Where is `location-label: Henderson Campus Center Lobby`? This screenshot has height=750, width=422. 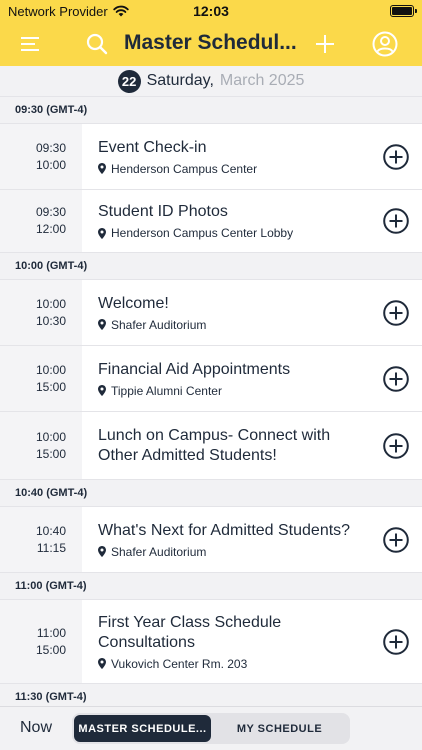 location-label: Henderson Campus Center Lobby is located at coordinates (202, 233).